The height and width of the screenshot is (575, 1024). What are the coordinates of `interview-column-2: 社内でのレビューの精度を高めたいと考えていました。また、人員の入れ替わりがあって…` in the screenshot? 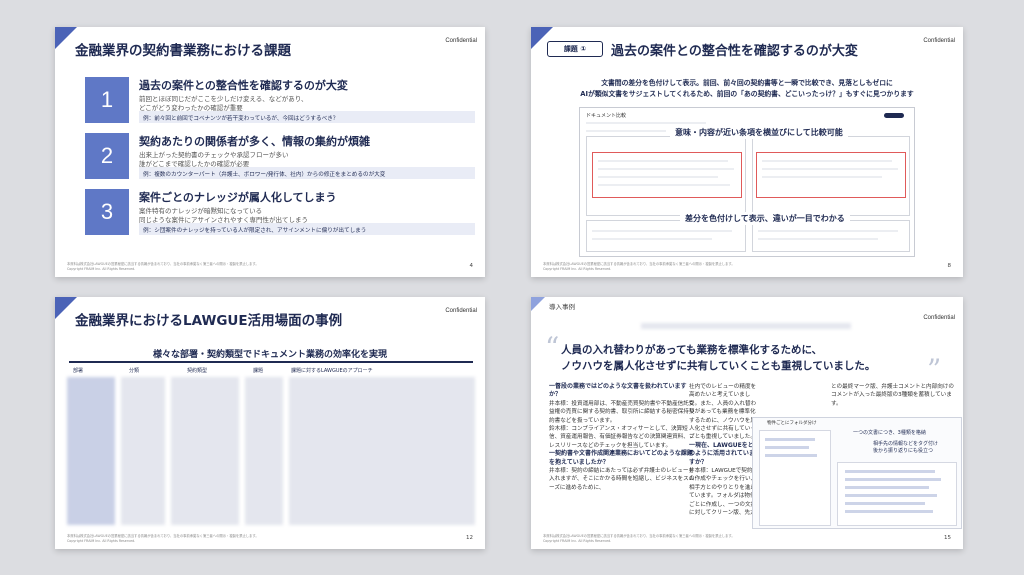 It's located at (724, 450).